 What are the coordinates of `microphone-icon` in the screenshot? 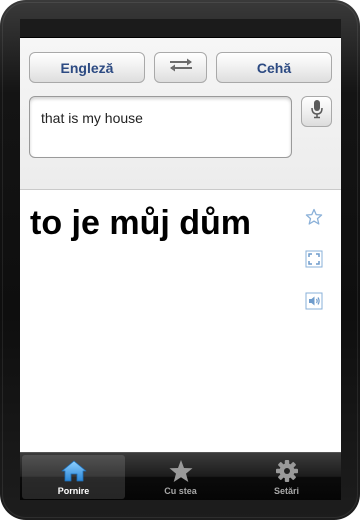 It's located at (317, 111).